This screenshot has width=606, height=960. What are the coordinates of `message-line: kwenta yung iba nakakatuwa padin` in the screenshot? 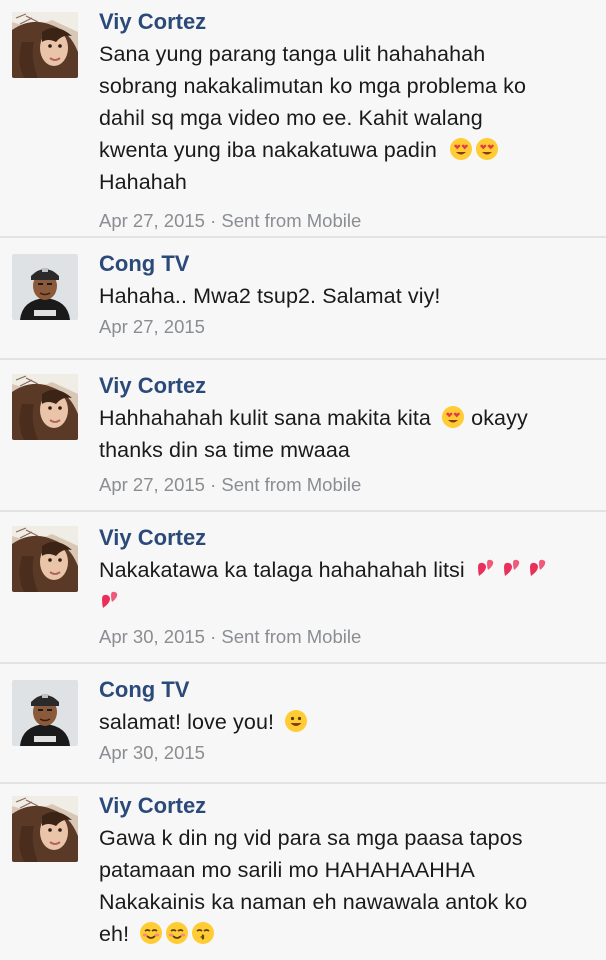 It's located at (345, 150).